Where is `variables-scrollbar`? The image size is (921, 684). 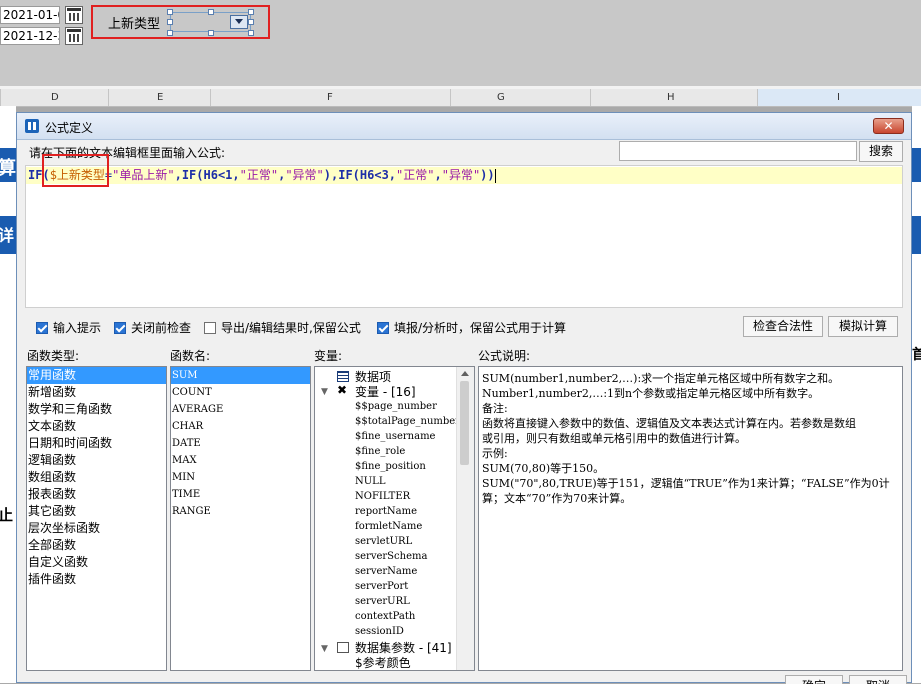 variables-scrollbar is located at coordinates (465, 518).